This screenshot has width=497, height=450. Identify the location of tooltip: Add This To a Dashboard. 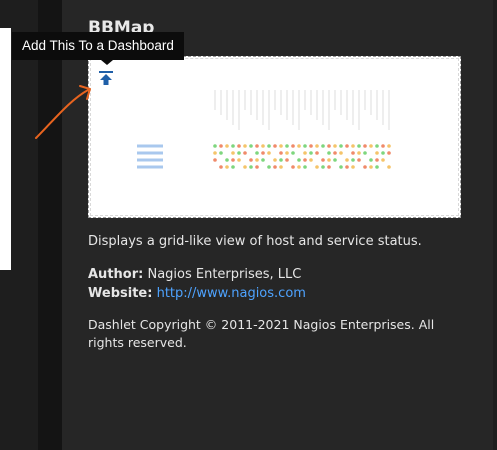
(98, 46).